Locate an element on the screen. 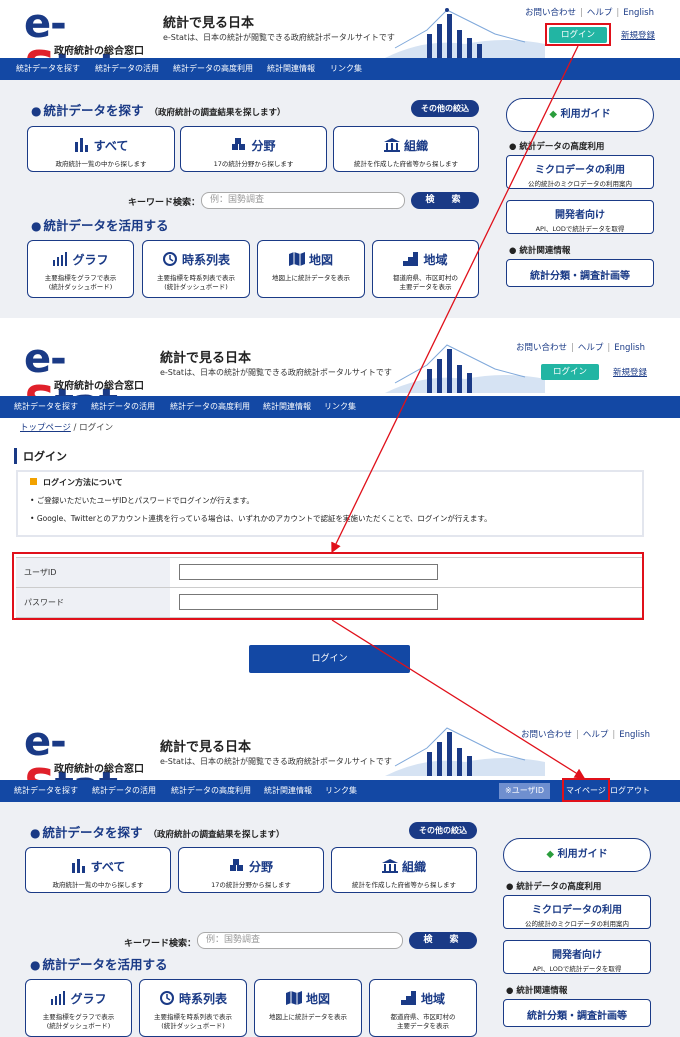  logout-link: ログアウト is located at coordinates (630, 791).